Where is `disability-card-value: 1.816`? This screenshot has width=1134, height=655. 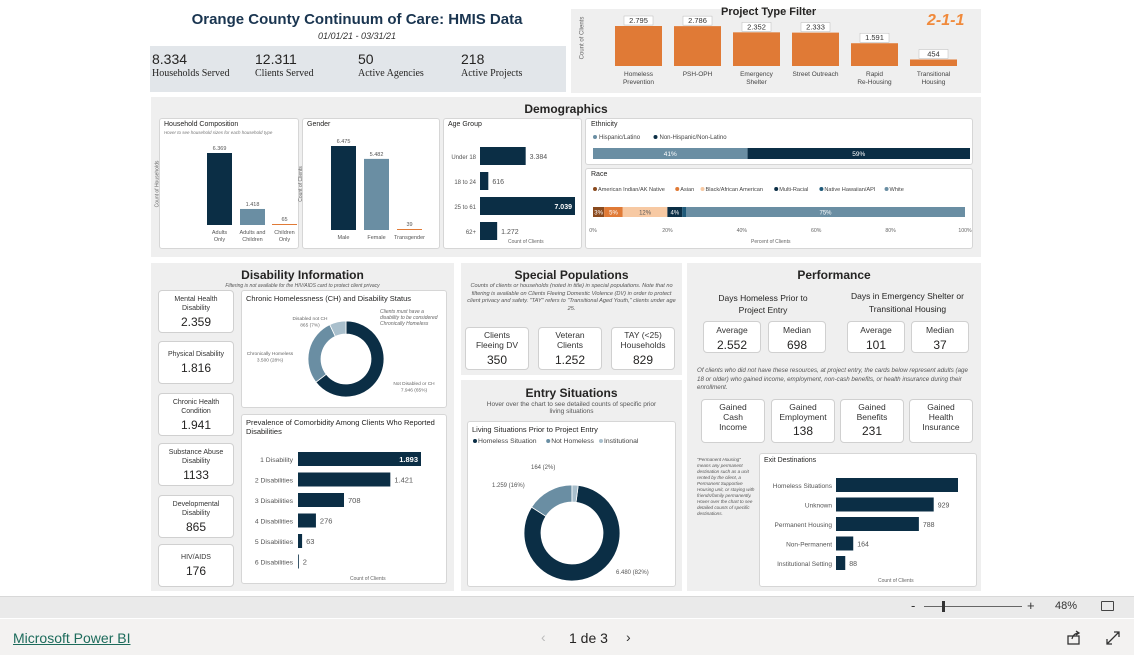 disability-card-value: 1.816 is located at coordinates (196, 368).